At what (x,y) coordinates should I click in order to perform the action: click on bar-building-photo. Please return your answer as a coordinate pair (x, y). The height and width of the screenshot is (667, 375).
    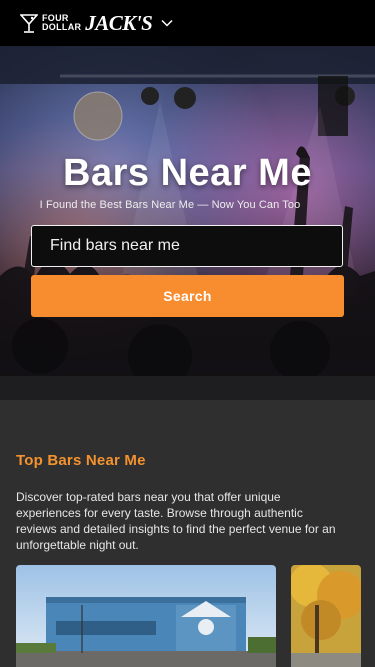
    Looking at the image, I should click on (146, 616).